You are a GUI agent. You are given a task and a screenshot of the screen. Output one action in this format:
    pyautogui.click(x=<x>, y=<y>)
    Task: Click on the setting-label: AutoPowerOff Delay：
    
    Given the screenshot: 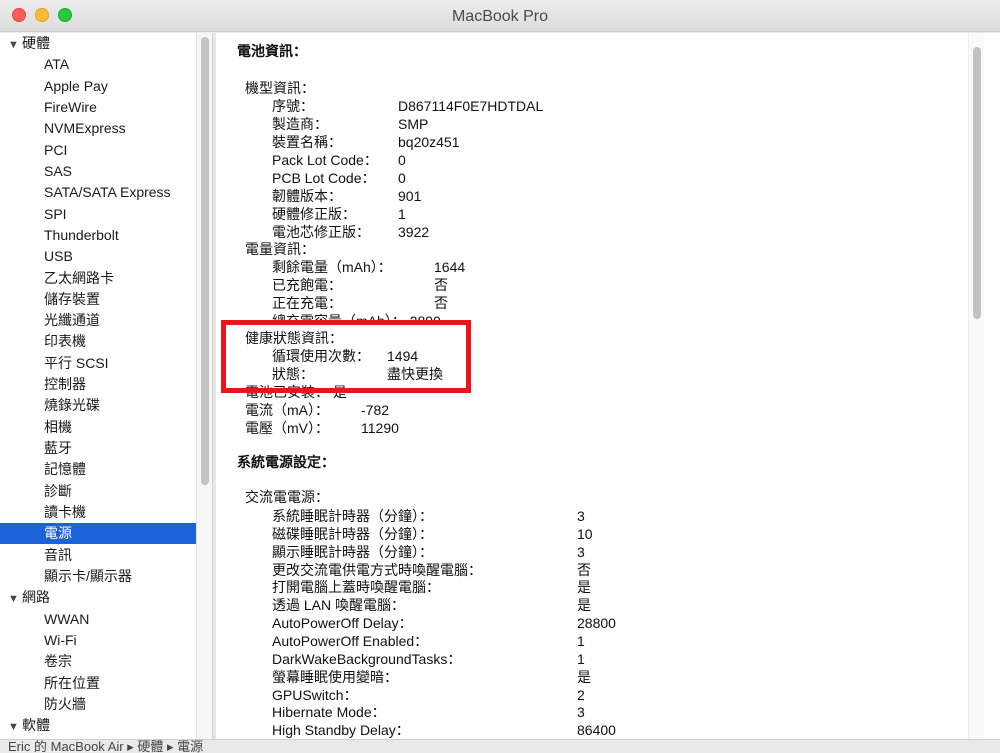 What is the action you would take?
    pyautogui.click(x=342, y=623)
    